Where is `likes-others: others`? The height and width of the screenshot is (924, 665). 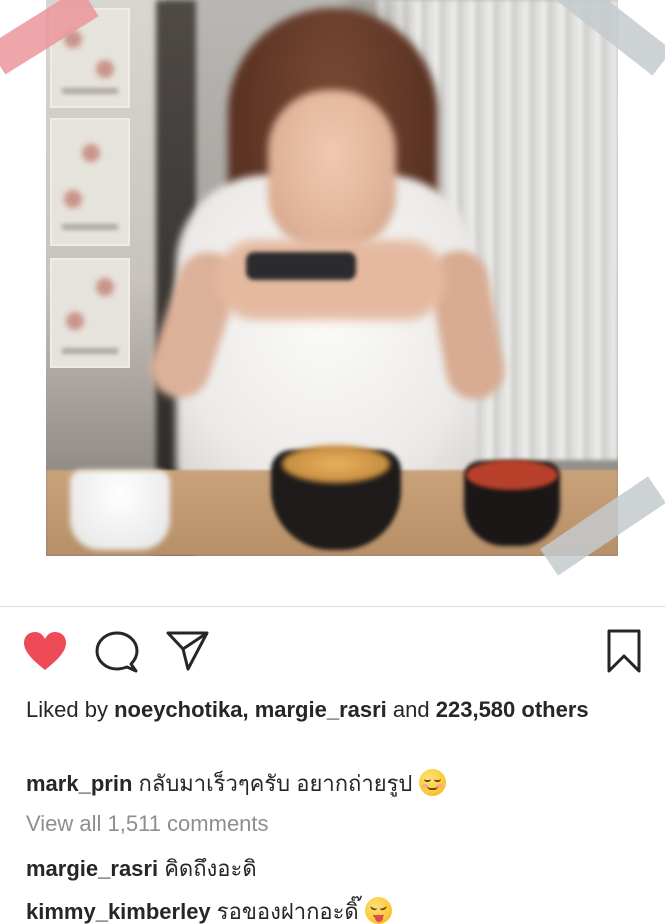 likes-others: others is located at coordinates (554, 709).